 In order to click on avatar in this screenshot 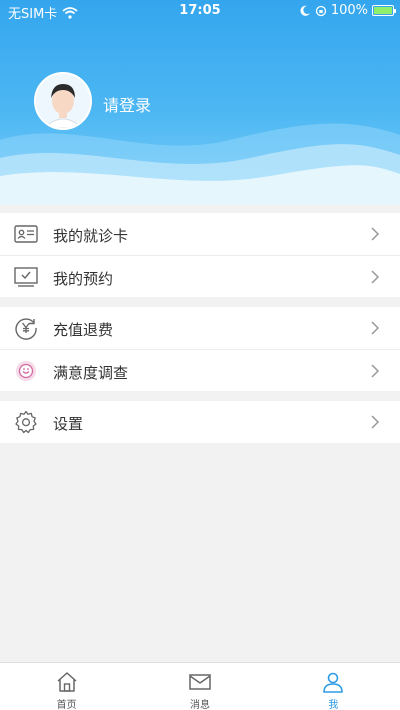, I will do `click(63, 101)`.